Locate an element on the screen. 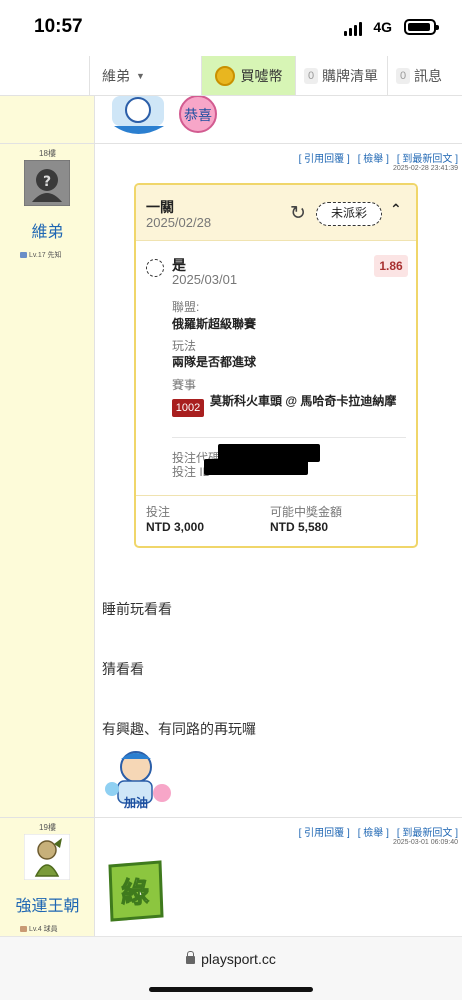  nav-spacer is located at coordinates (45, 75).